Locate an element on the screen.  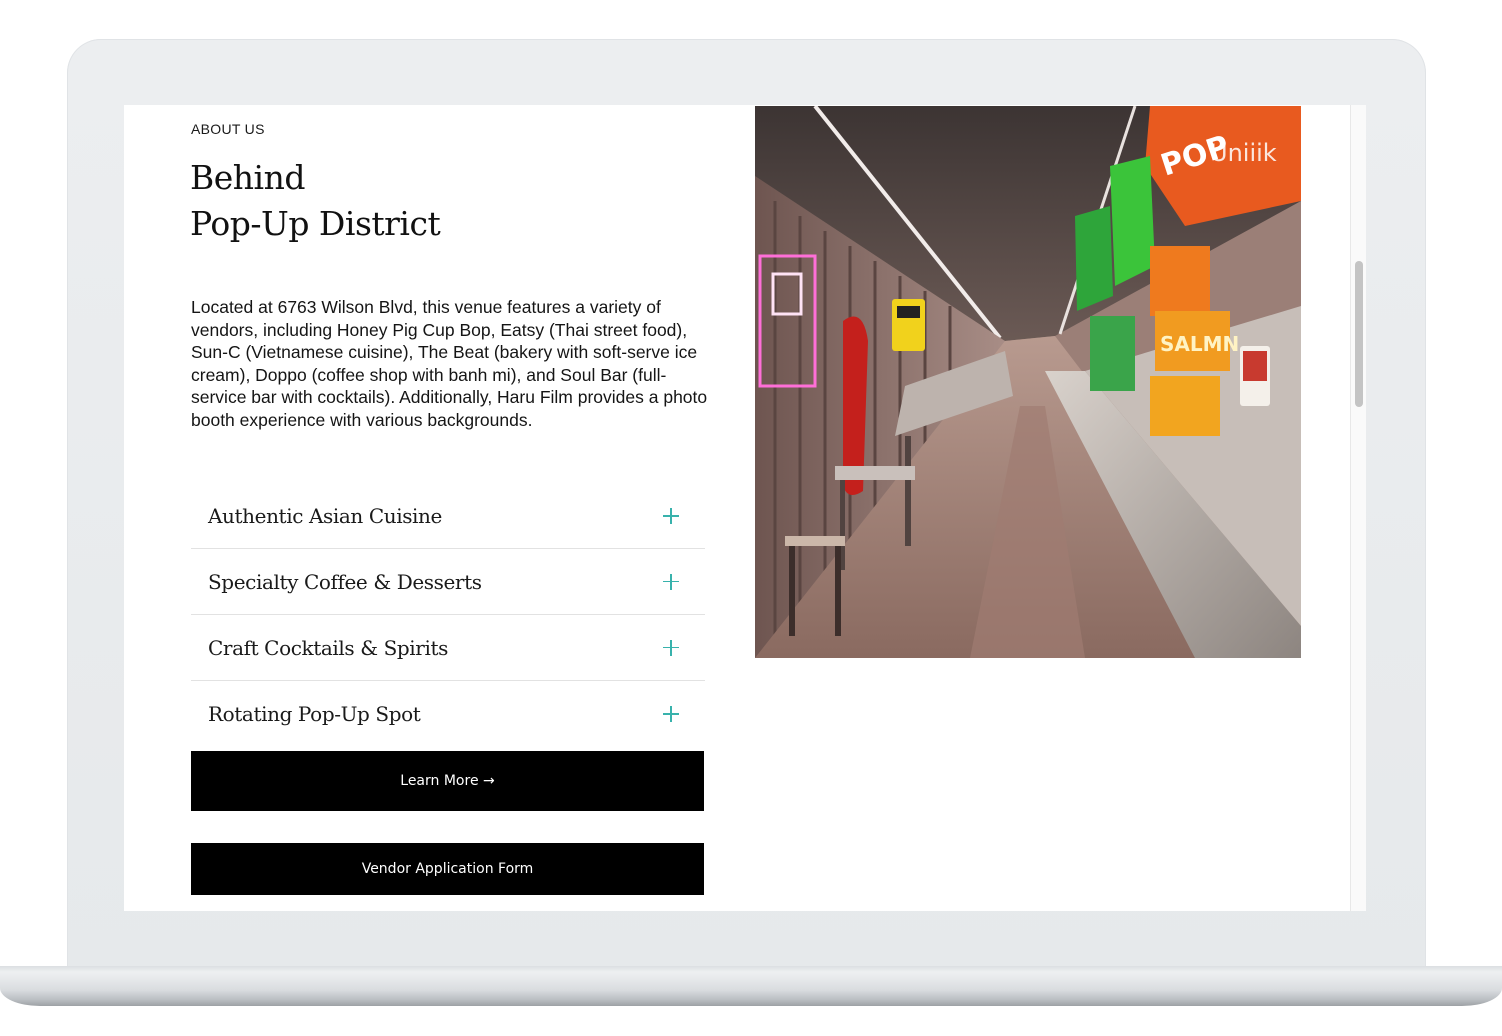
scrollbar is located at coordinates (1358, 508).